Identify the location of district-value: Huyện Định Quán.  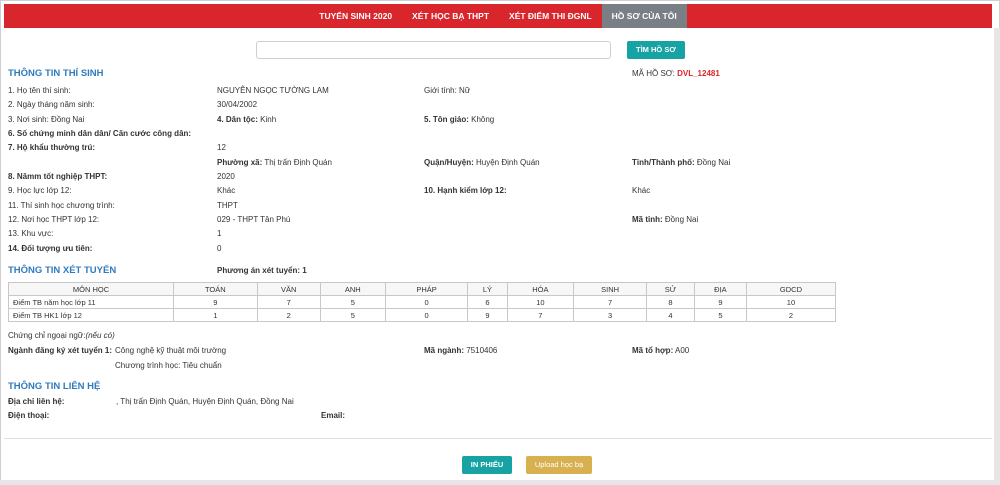
(506, 162).